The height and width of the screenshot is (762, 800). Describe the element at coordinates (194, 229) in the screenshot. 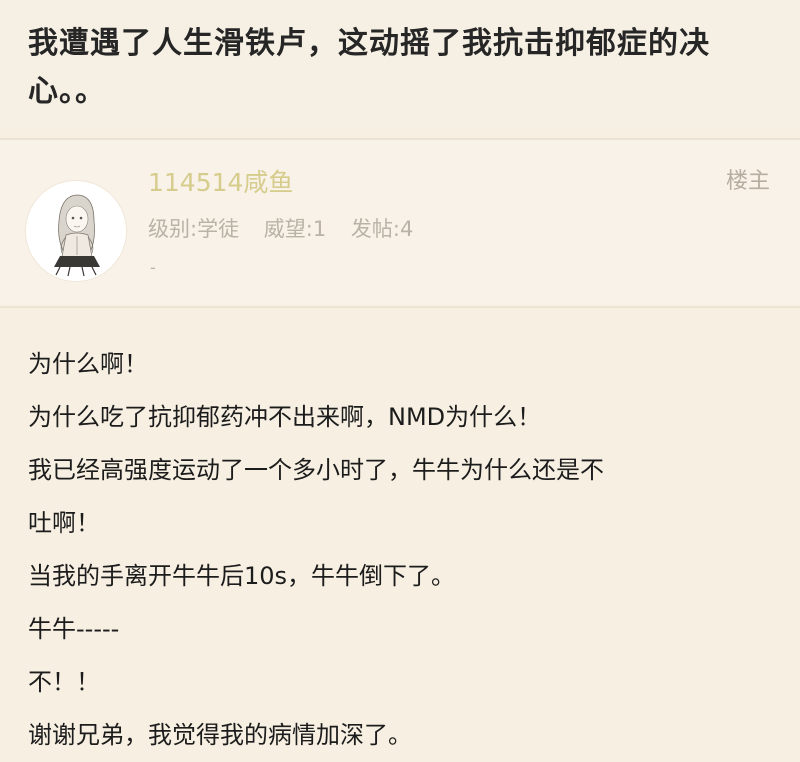

I see `author-level: 级别:学徒` at that location.